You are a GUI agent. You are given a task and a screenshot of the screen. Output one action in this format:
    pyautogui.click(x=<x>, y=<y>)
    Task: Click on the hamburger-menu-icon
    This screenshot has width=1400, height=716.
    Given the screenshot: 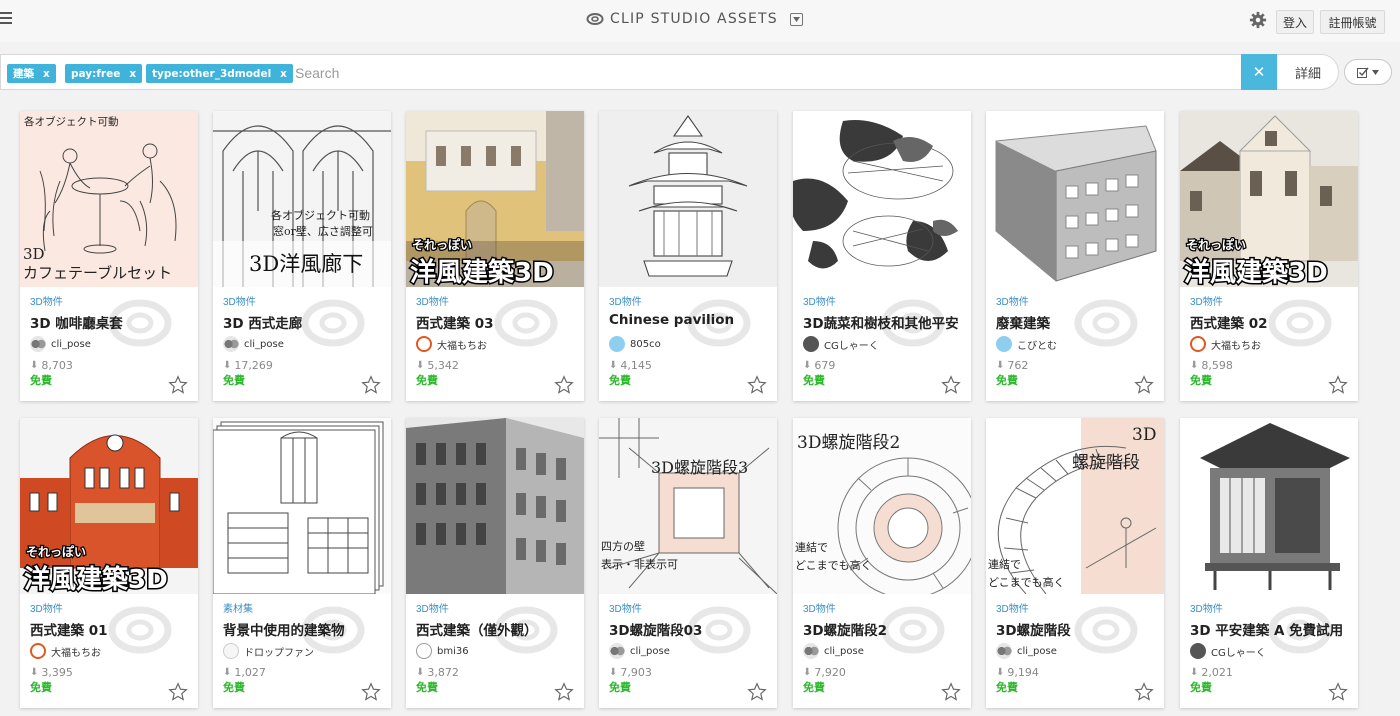 What is the action you would take?
    pyautogui.click(x=6, y=18)
    